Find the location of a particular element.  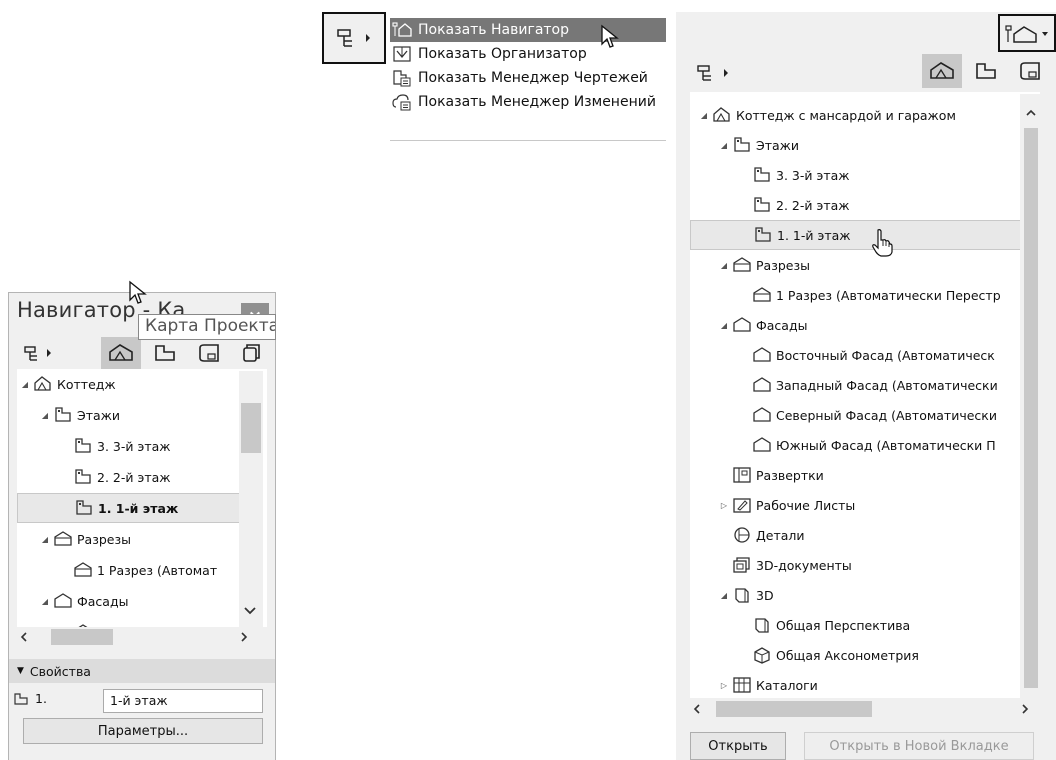

menu-item: Показать Организатор is located at coordinates (528, 54).